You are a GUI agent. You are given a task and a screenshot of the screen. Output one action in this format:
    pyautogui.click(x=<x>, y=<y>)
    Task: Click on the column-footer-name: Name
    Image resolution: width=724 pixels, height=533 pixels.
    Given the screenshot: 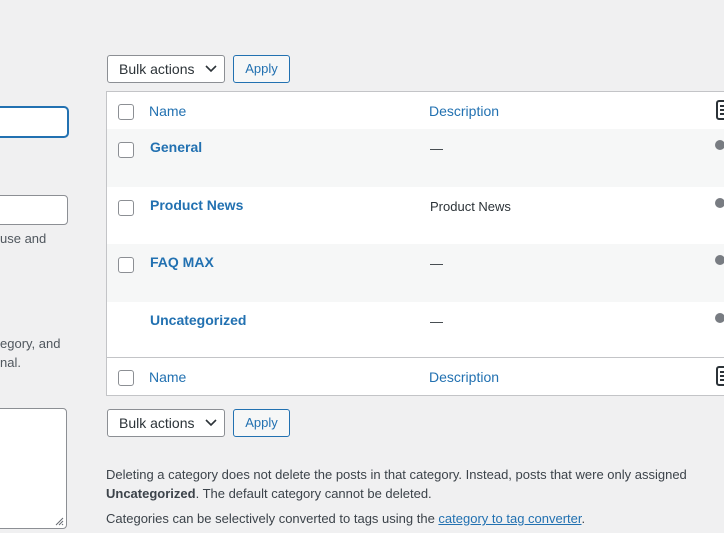 What is the action you would take?
    pyautogui.click(x=167, y=377)
    